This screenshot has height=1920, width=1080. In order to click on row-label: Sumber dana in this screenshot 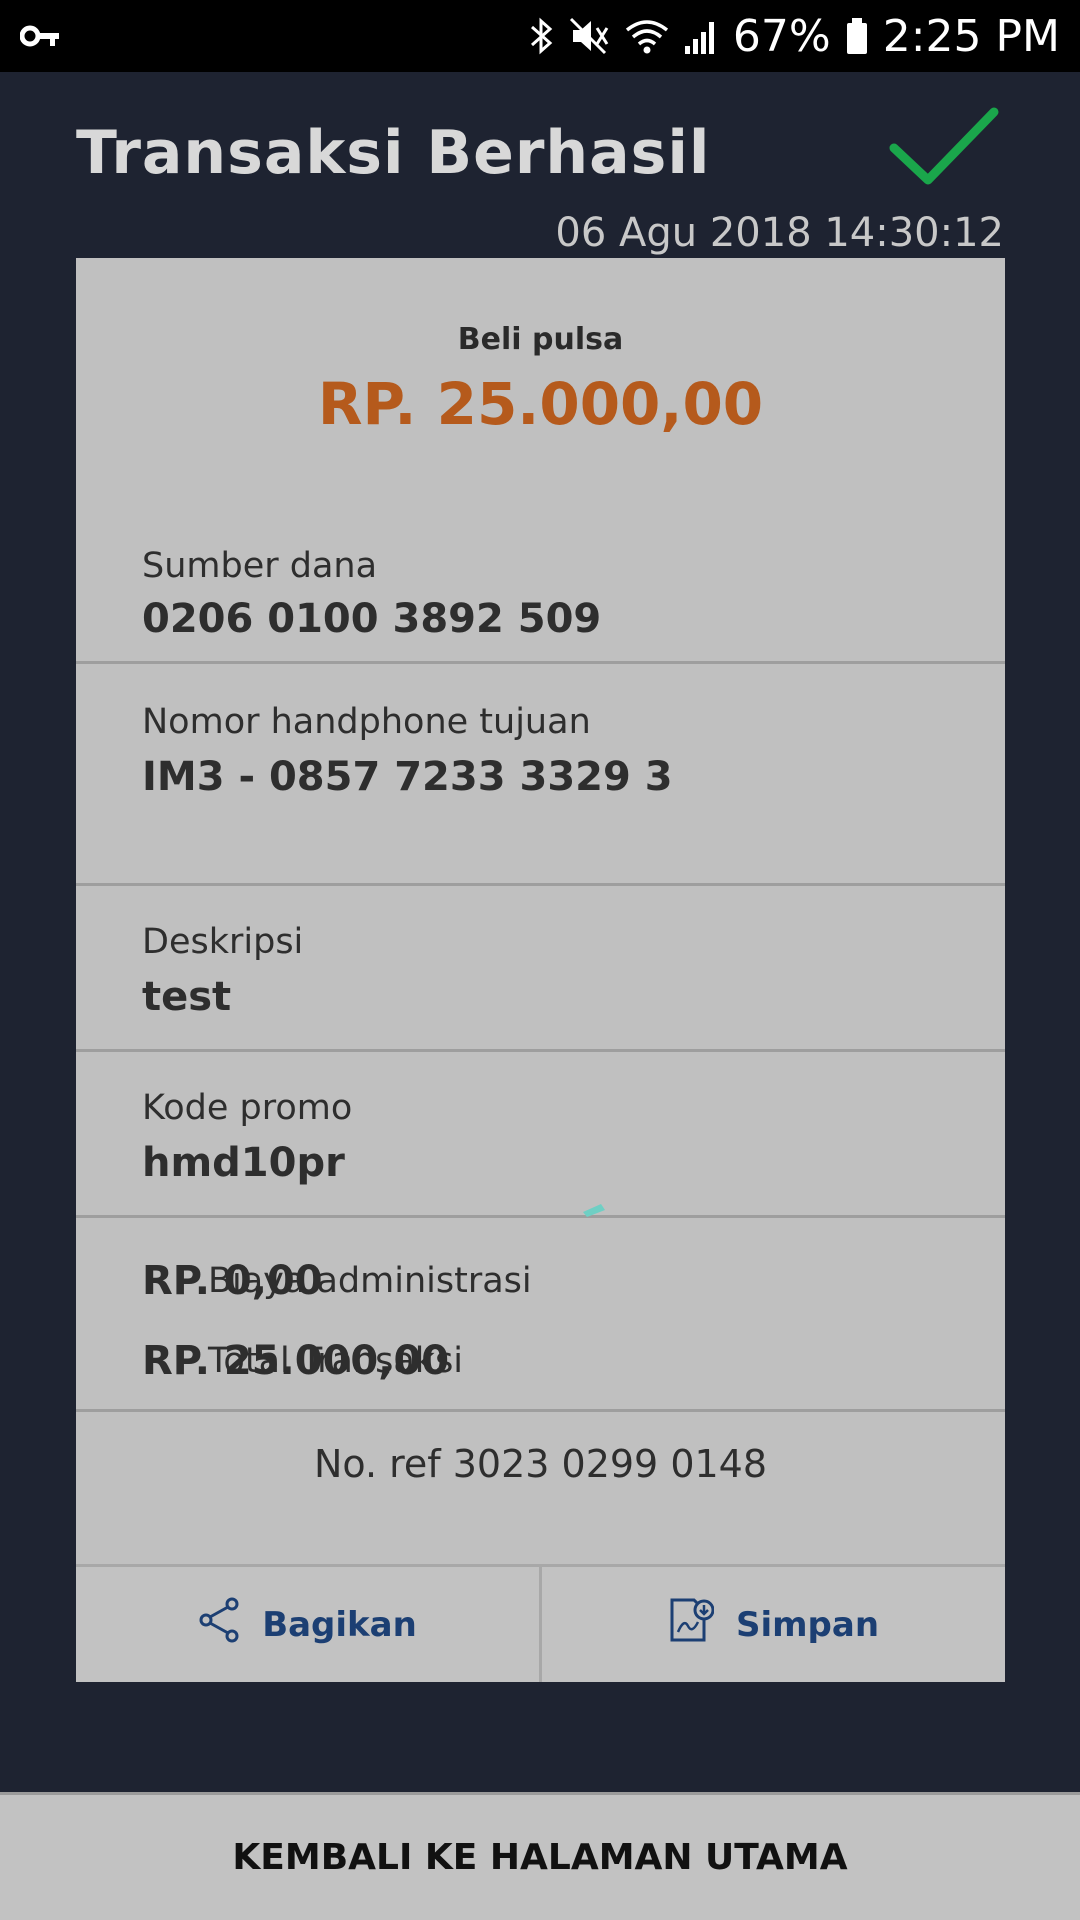, I will do `click(260, 566)`.